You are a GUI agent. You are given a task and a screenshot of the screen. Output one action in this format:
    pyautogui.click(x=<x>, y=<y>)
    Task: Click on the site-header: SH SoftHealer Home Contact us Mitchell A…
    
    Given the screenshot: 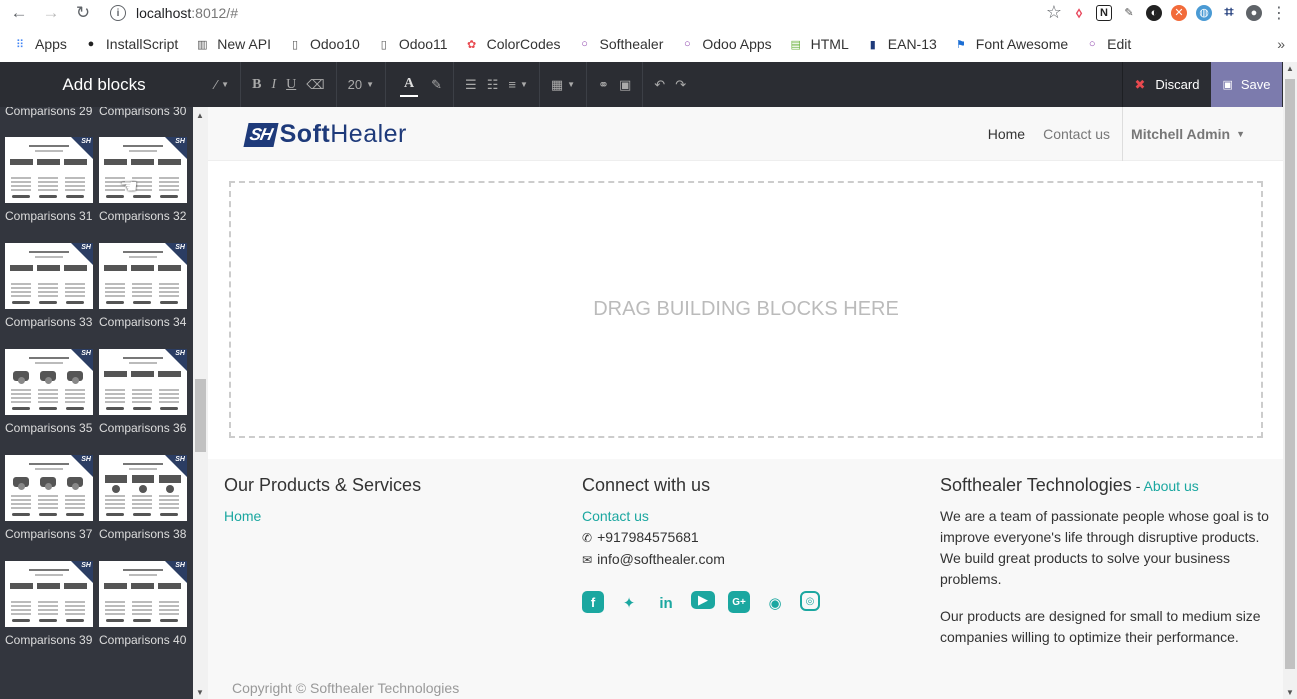 What is the action you would take?
    pyautogui.click(x=745, y=134)
    